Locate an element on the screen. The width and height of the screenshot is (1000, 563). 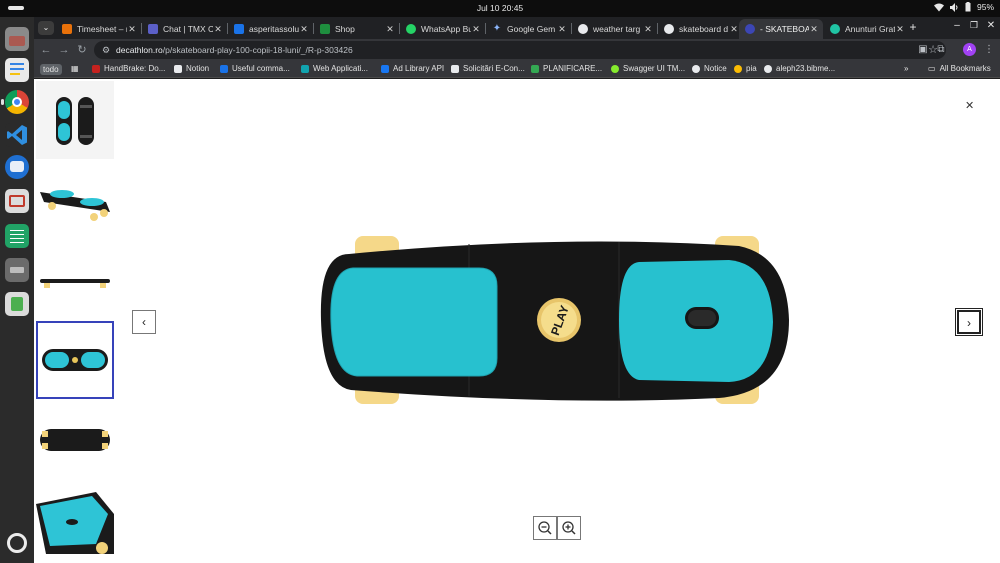
spreadsheet-app-icon is located at coordinates (17, 236).